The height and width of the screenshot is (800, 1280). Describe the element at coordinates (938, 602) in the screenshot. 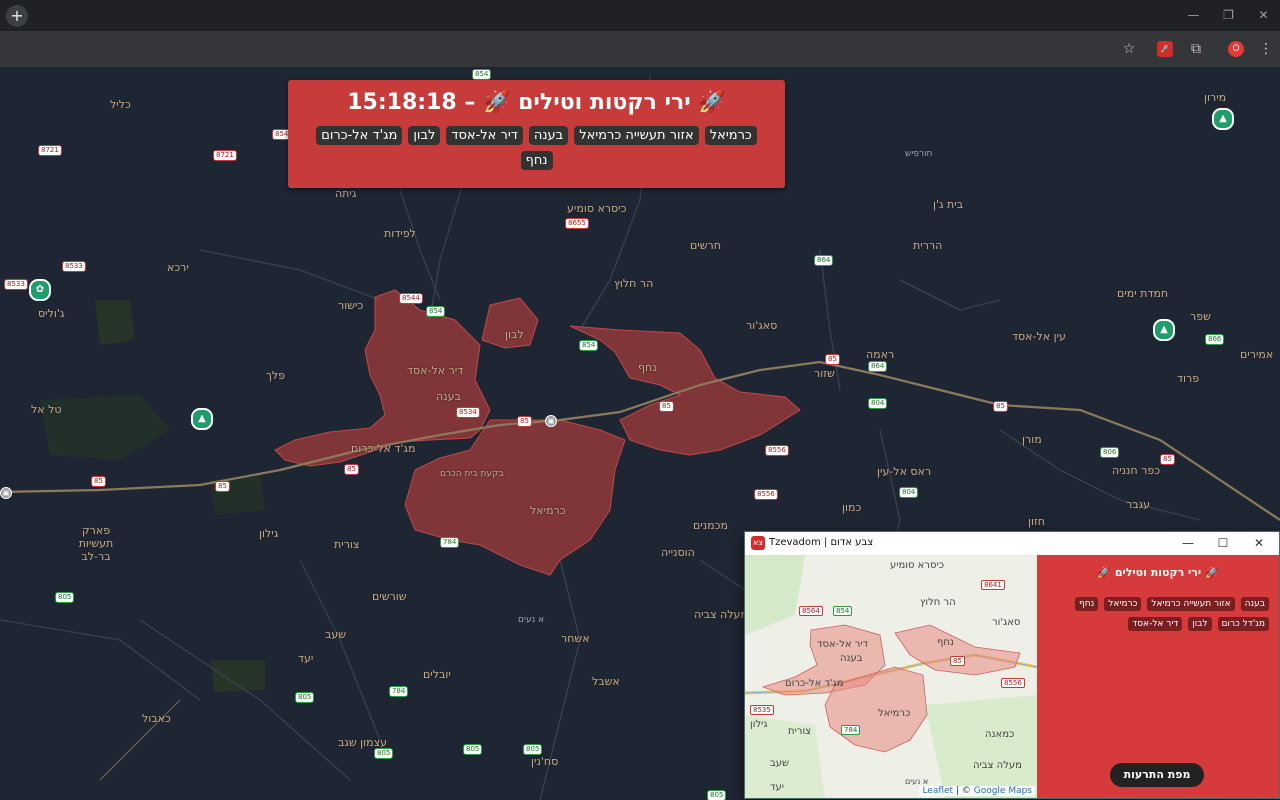

I see `minimap-label: הר חלוץ` at that location.